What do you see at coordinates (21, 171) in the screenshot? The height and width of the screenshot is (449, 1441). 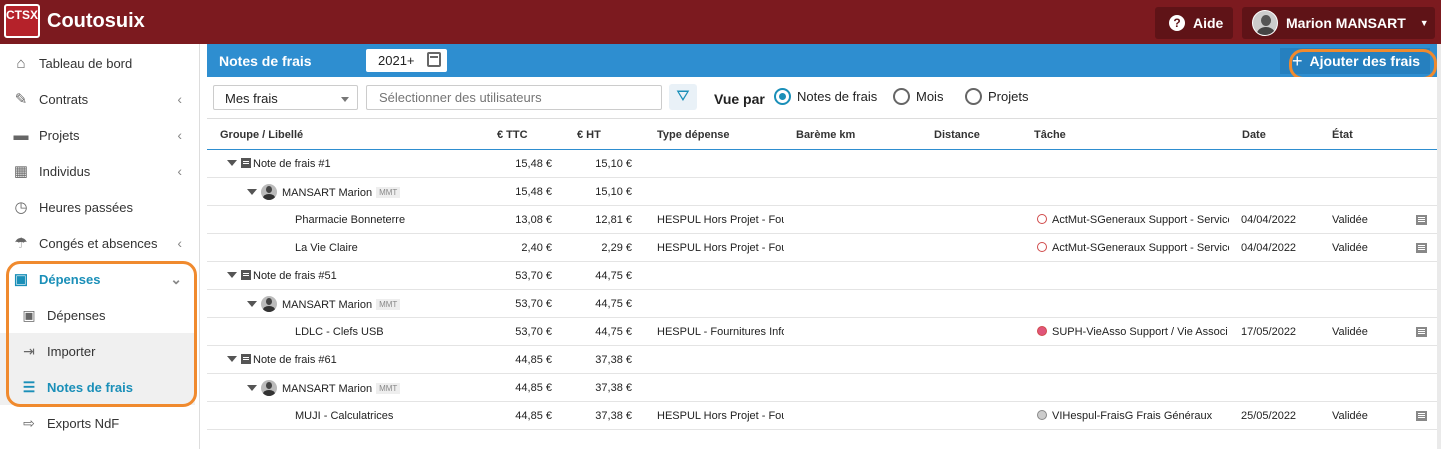 I see `calendar-icon: ▦` at bounding box center [21, 171].